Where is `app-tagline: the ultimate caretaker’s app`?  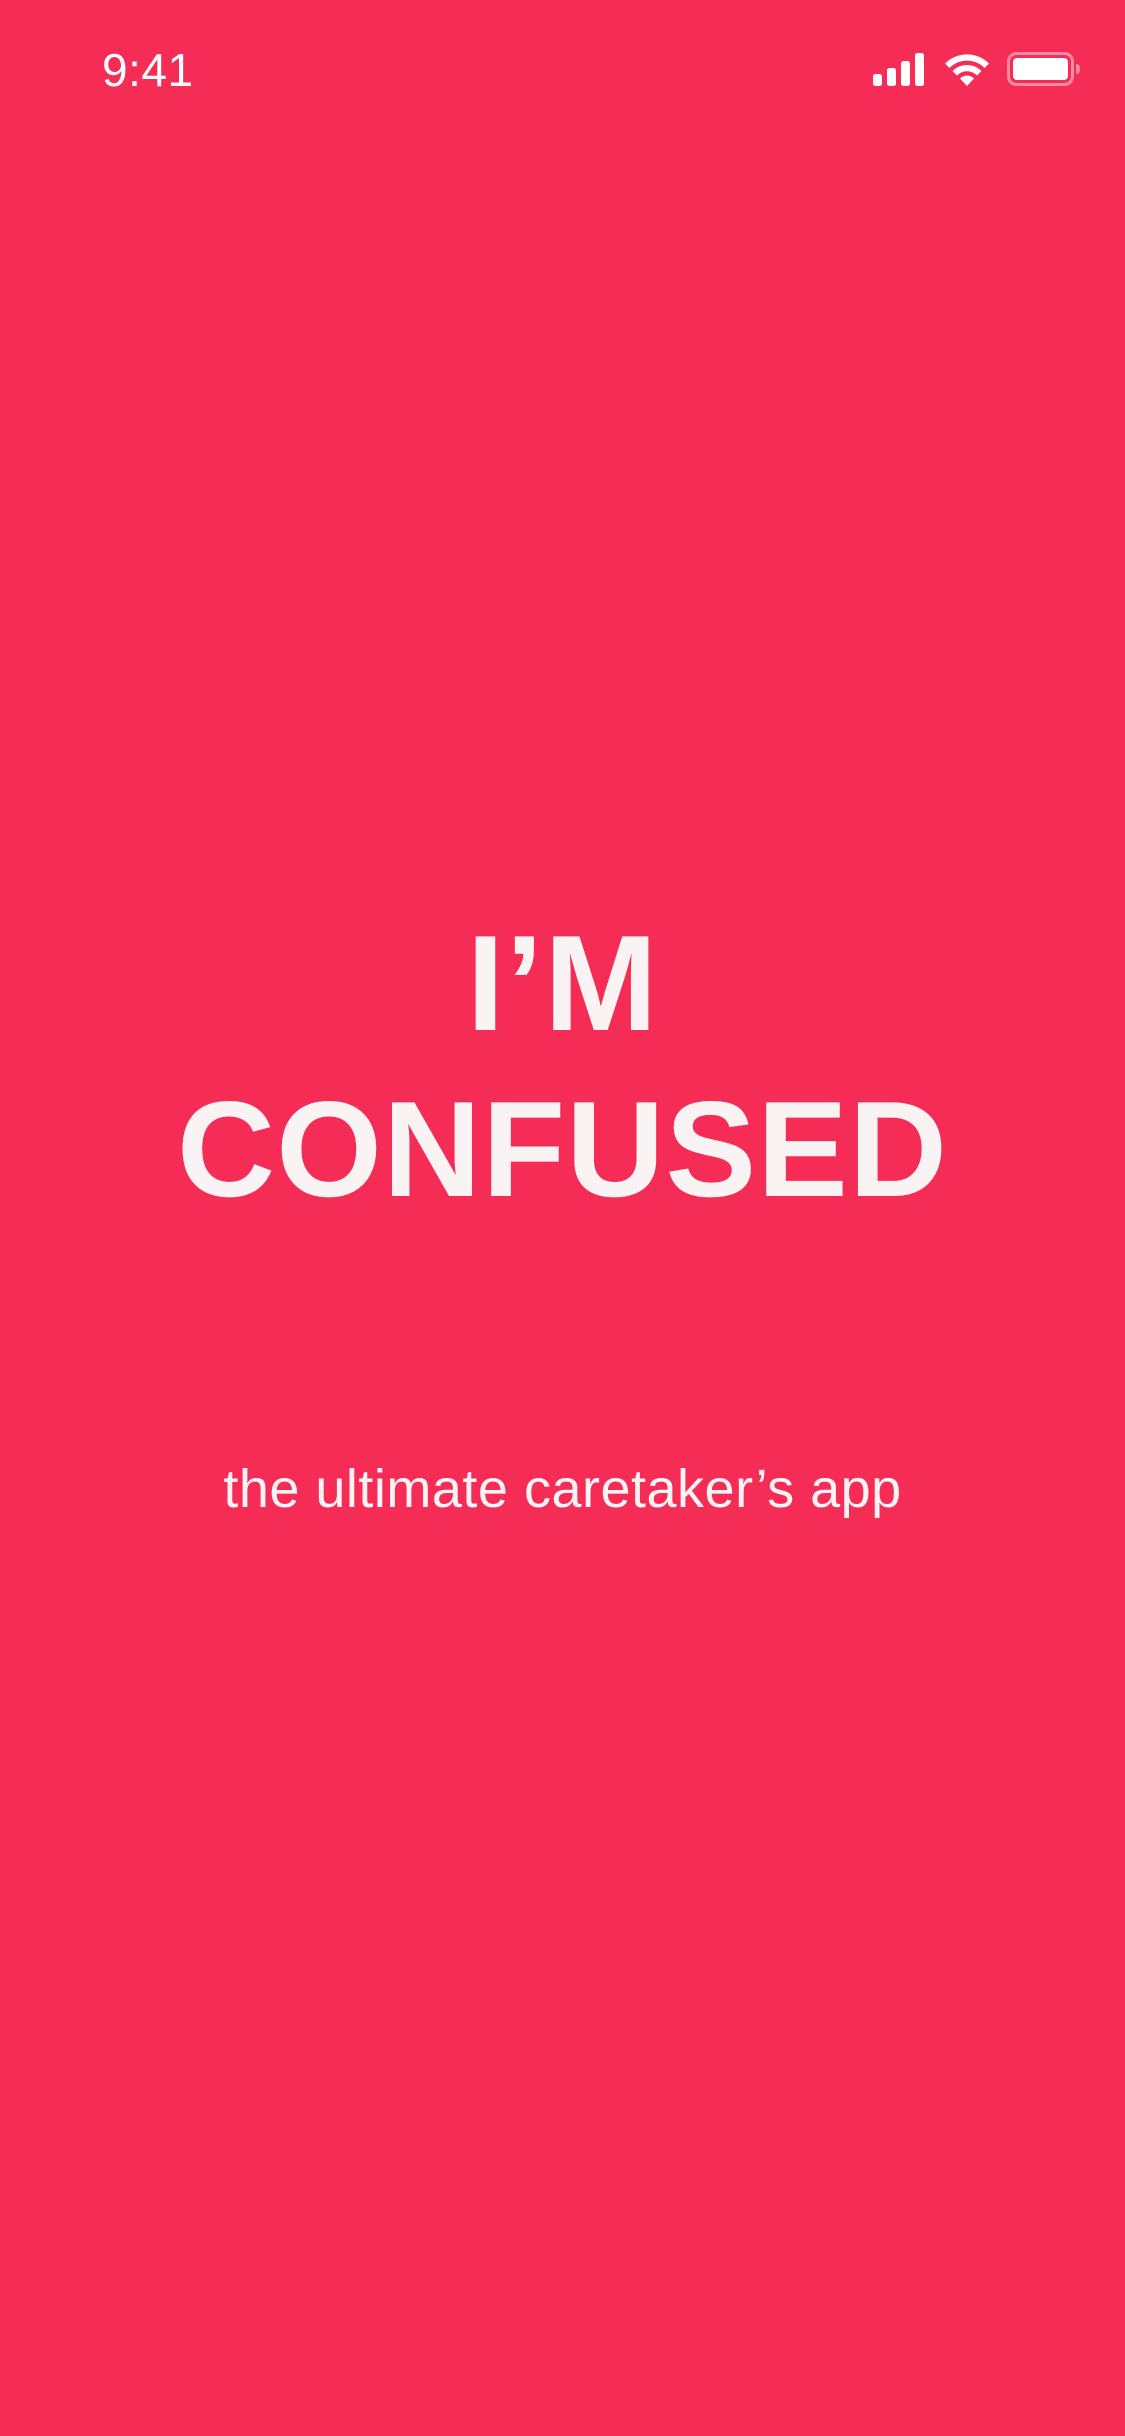 app-tagline: the ultimate caretaker’s app is located at coordinates (562, 1489).